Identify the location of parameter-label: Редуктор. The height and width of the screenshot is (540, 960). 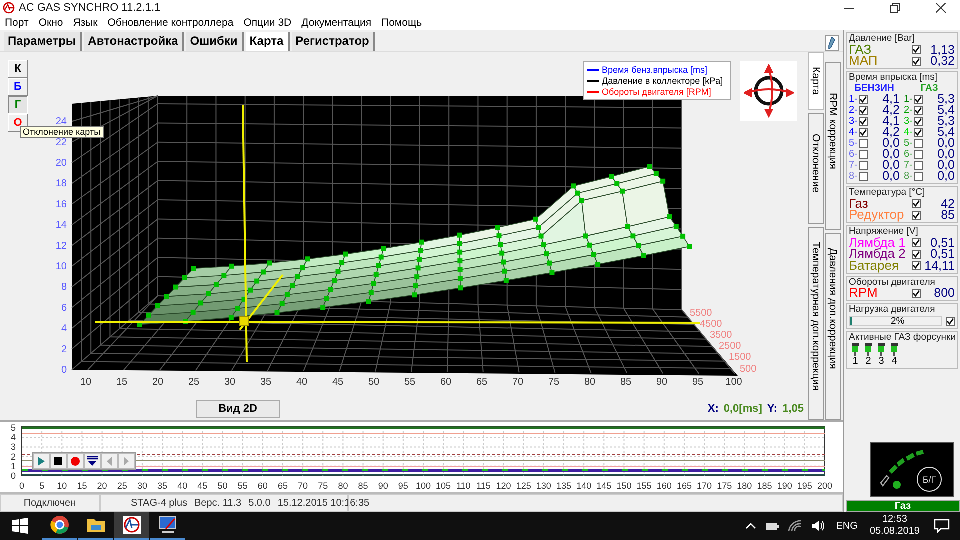
(877, 215).